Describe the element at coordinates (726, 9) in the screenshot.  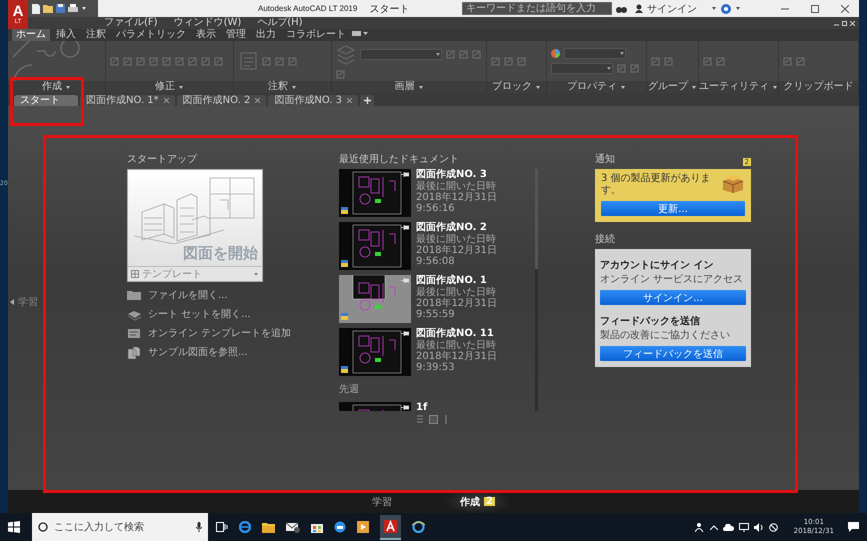
I see `help-icon` at that location.